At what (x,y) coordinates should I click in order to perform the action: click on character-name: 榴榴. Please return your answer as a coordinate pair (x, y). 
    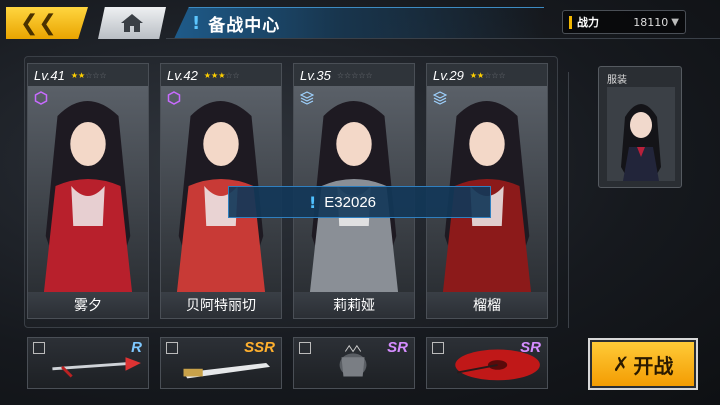
    Looking at the image, I should click on (487, 305).